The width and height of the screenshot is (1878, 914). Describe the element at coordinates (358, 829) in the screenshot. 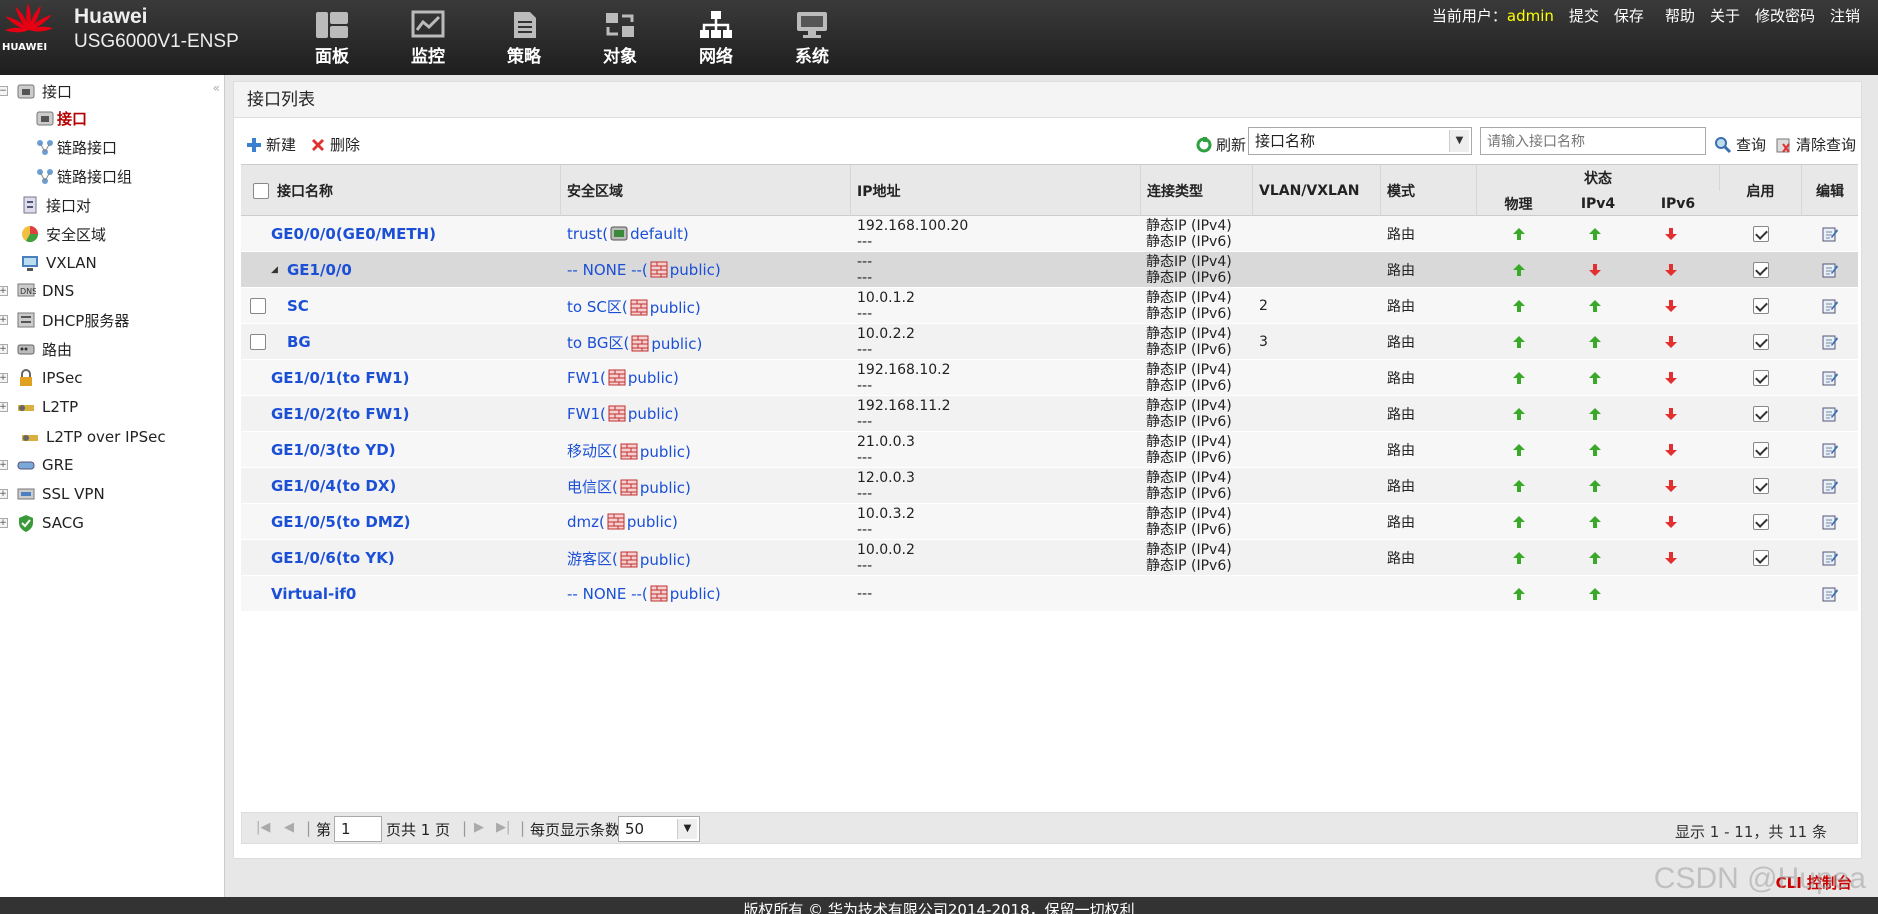

I see `page-number-input: 1` at that location.